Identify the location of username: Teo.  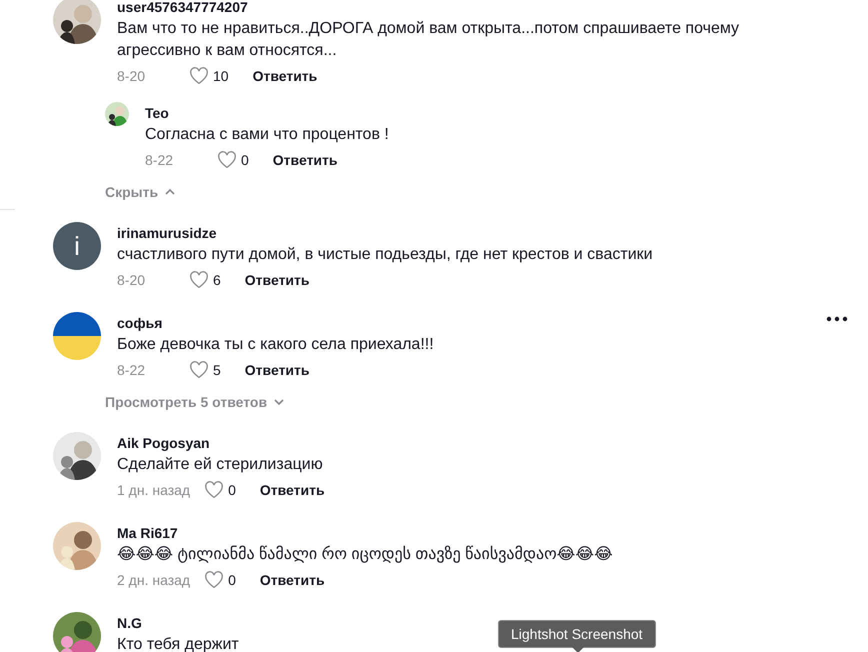
(496, 113).